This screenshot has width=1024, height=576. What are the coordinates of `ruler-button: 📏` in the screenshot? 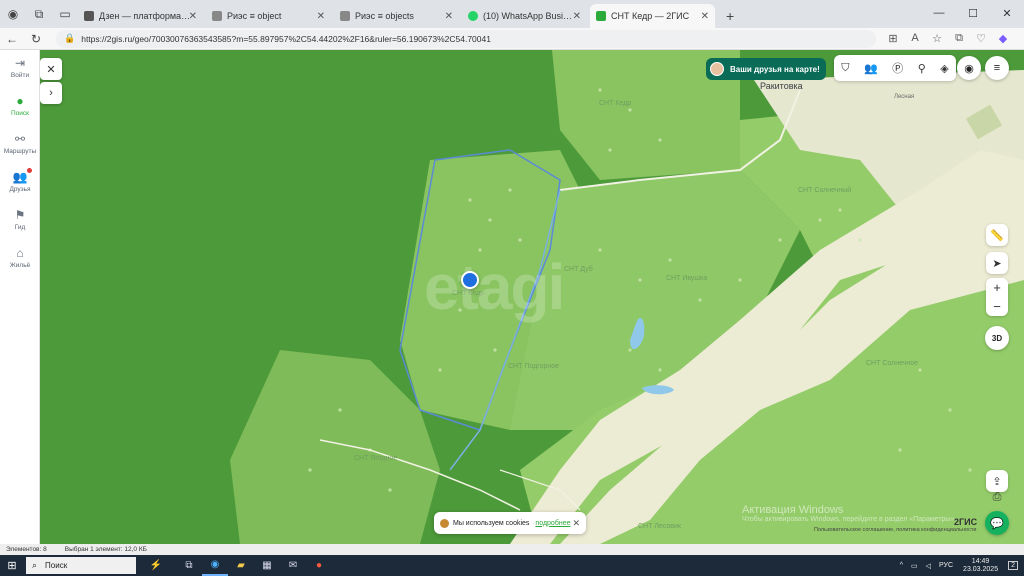 It's located at (997, 235).